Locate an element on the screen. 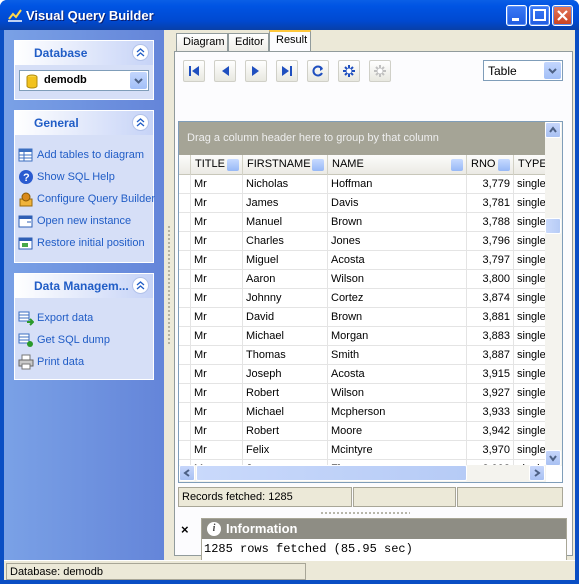 The height and width of the screenshot is (584, 579). first-record-button is located at coordinates (194, 71).